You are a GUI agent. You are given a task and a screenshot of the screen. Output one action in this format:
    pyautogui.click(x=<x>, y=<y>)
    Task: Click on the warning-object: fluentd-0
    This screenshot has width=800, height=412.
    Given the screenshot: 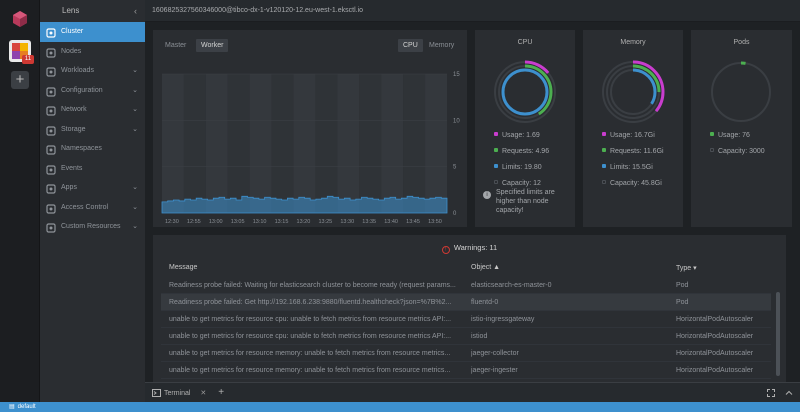 What is the action you would take?
    pyautogui.click(x=485, y=302)
    